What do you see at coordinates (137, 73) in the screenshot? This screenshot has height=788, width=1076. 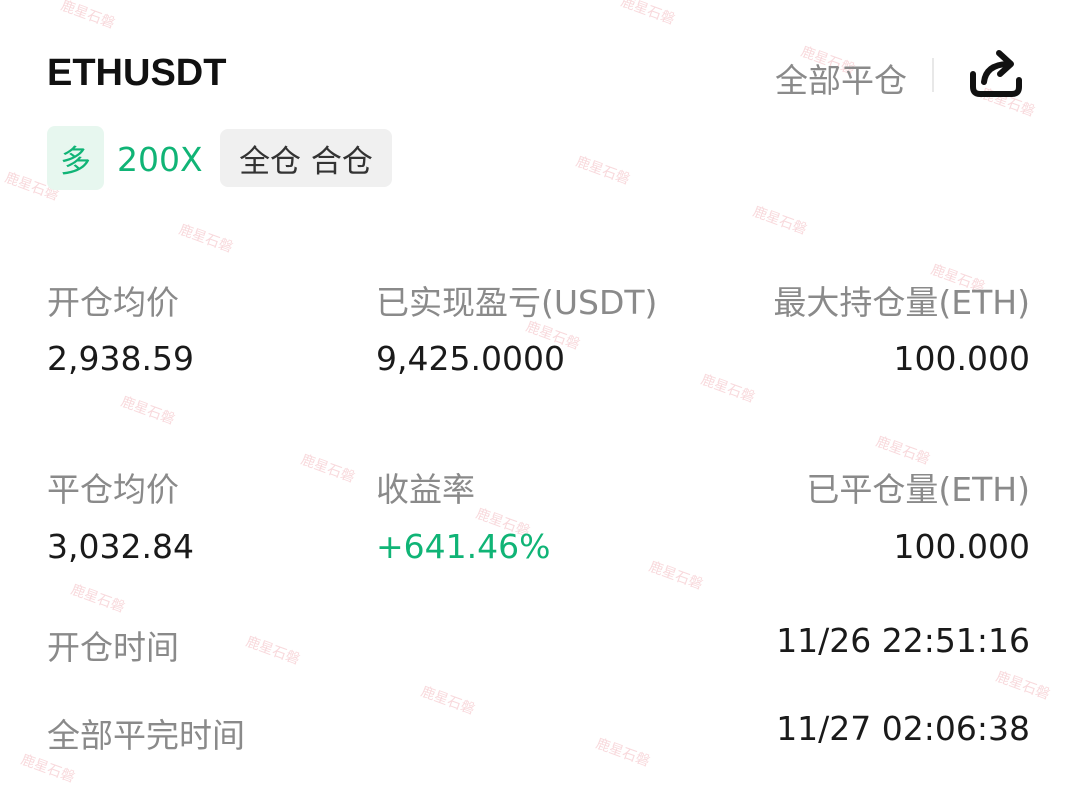 I see `symbol-title: ETHUSDT` at bounding box center [137, 73].